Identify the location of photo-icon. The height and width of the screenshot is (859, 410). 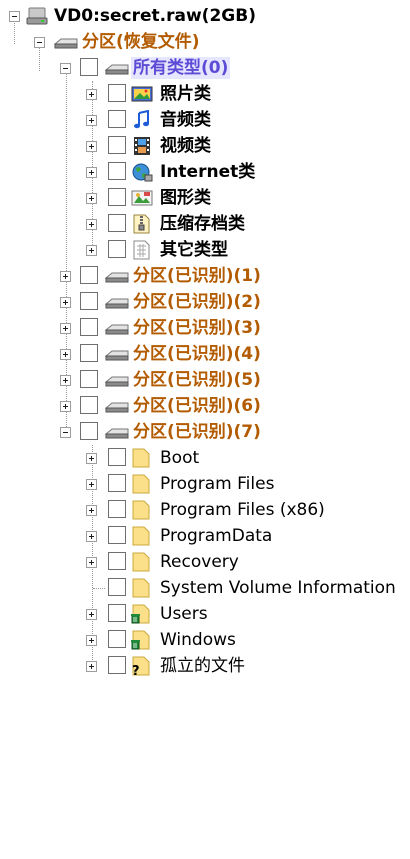
(142, 94).